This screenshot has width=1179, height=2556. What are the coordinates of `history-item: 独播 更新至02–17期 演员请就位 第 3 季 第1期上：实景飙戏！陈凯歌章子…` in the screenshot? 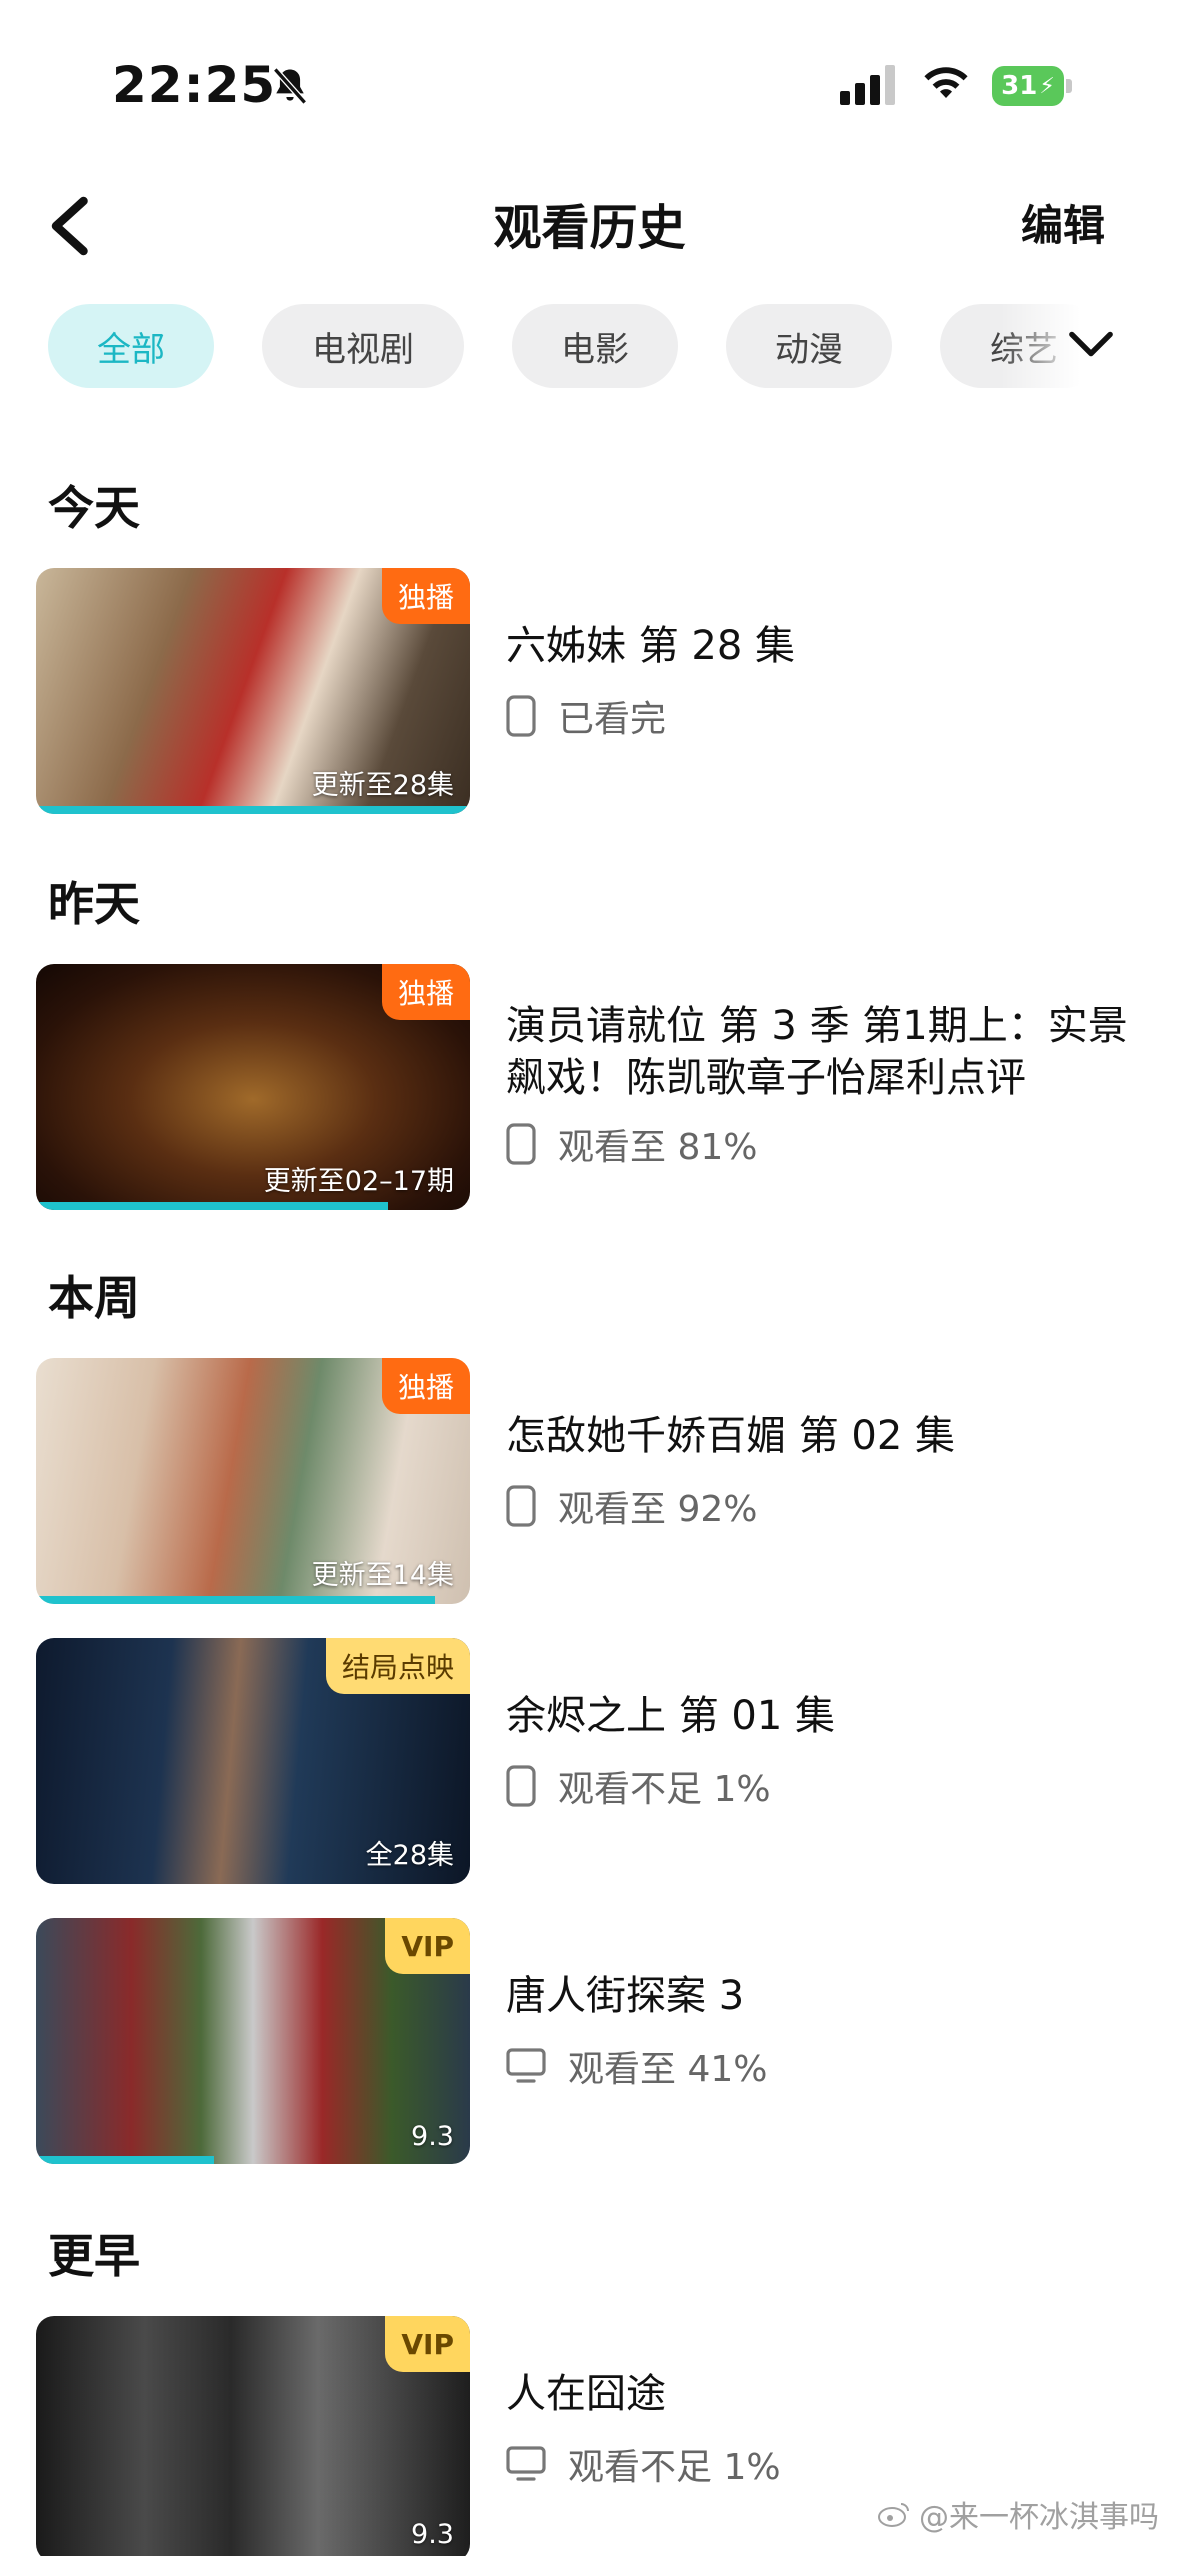 It's located at (591, 1087).